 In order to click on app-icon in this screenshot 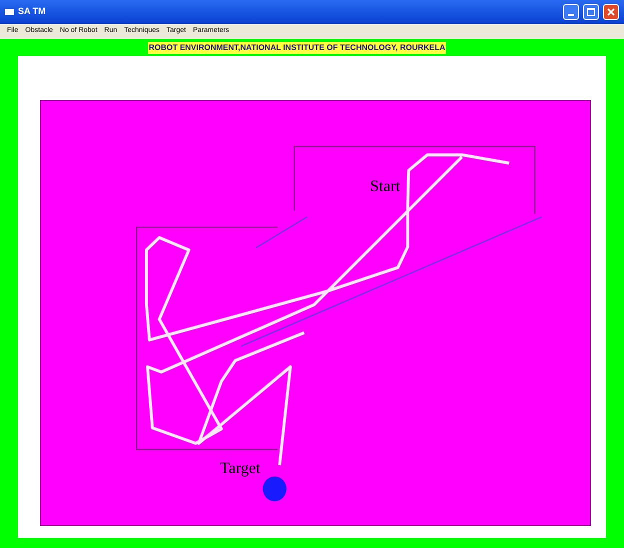, I will do `click(9, 12)`.